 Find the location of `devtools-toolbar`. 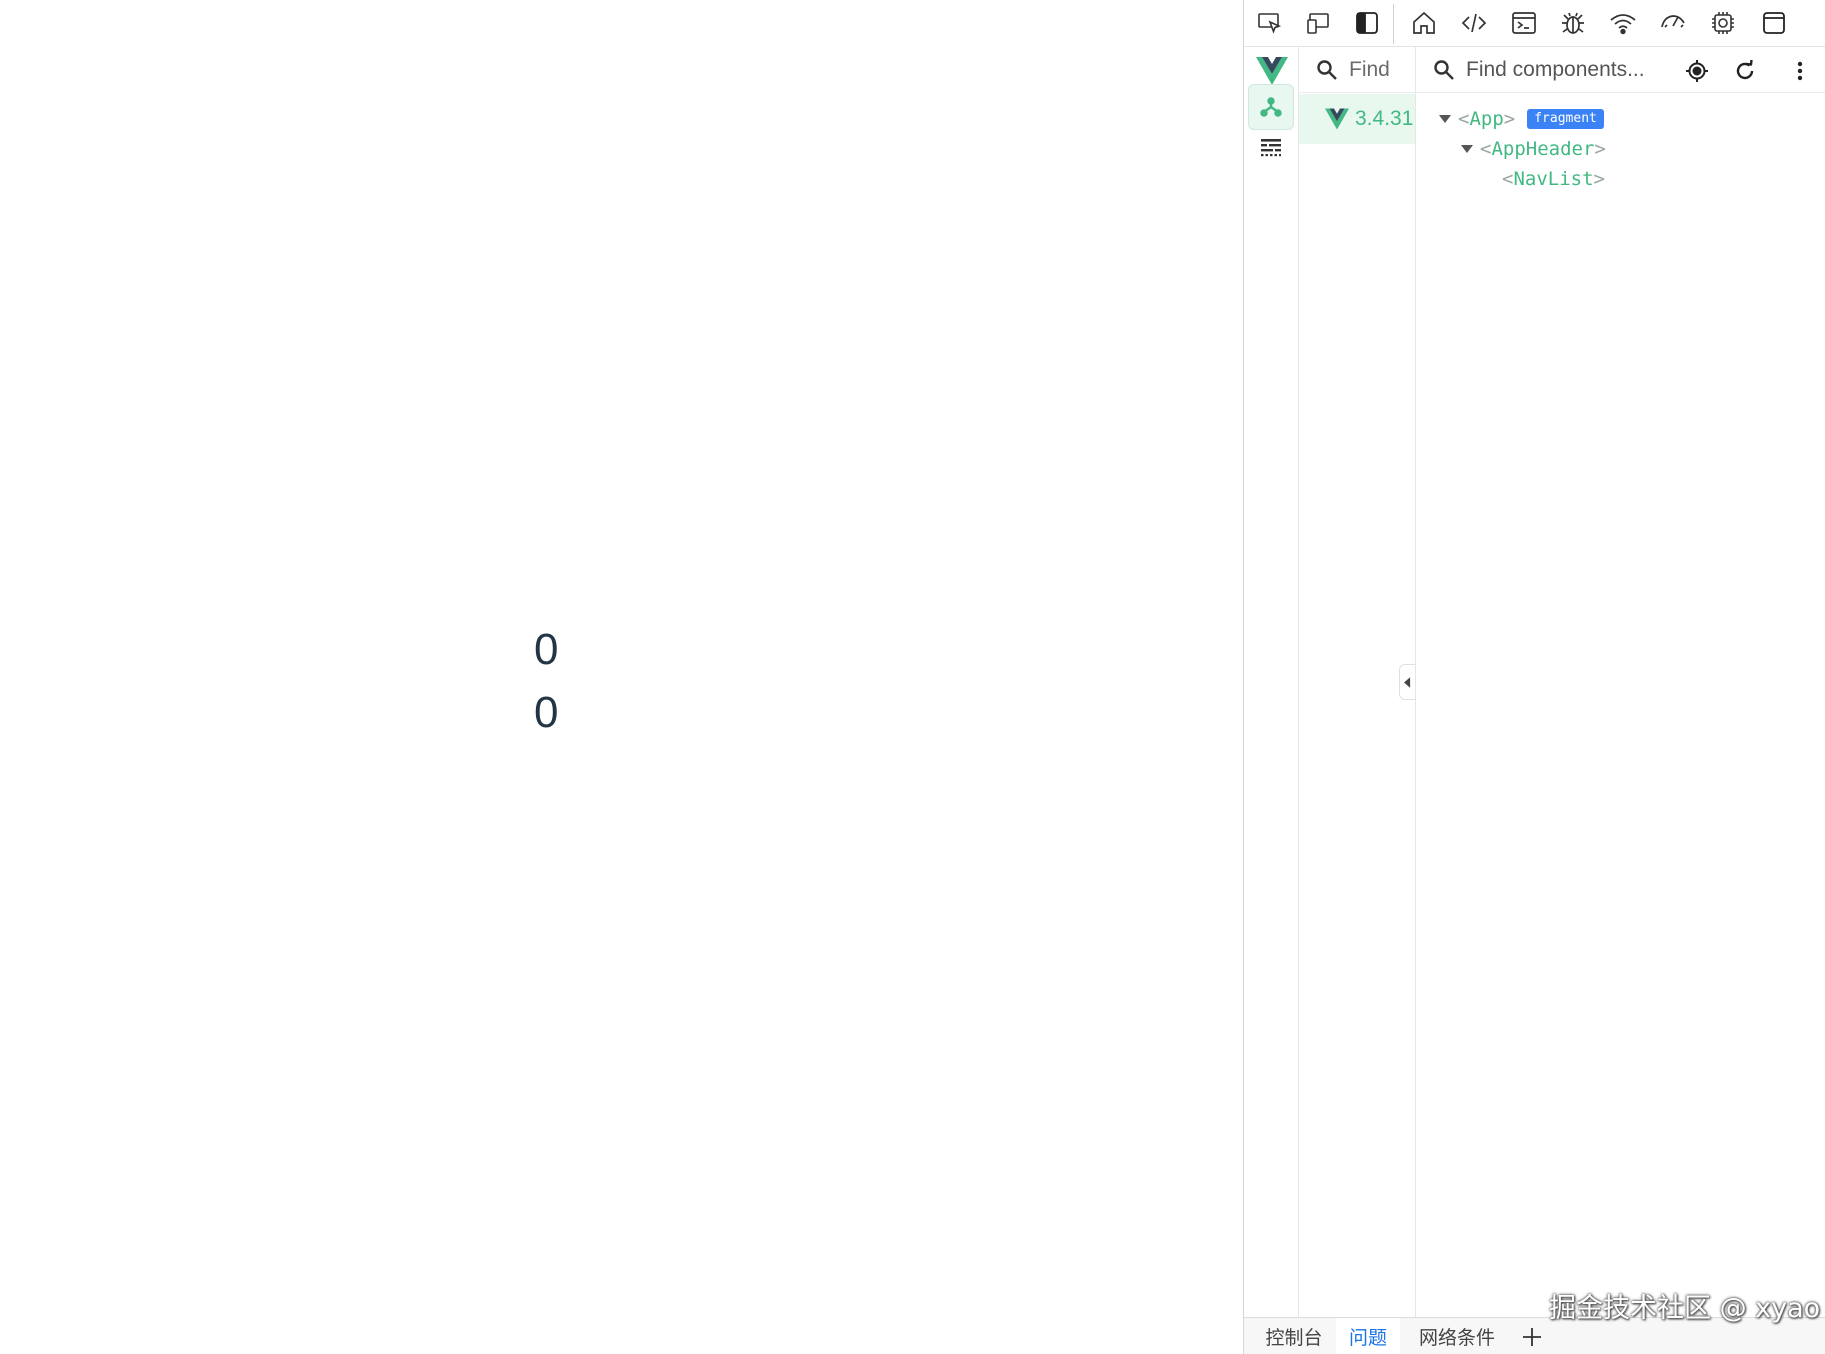

devtools-toolbar is located at coordinates (1534, 23).